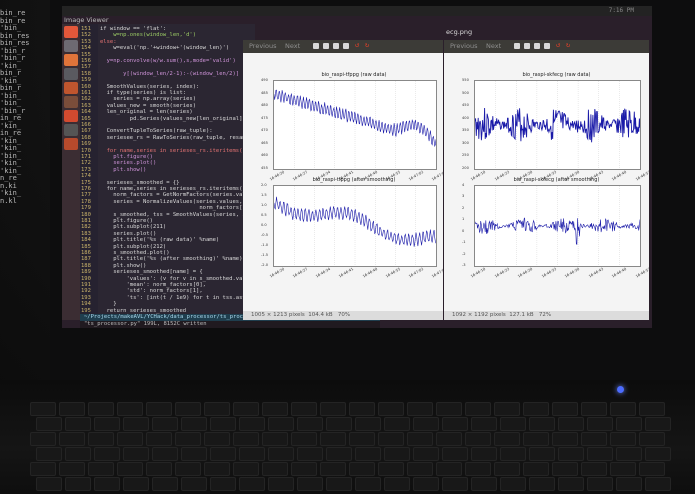 This screenshot has height=494, width=695. What do you see at coordinates (71, 144) in the screenshot?
I see `image-viewer-icon` at bounding box center [71, 144].